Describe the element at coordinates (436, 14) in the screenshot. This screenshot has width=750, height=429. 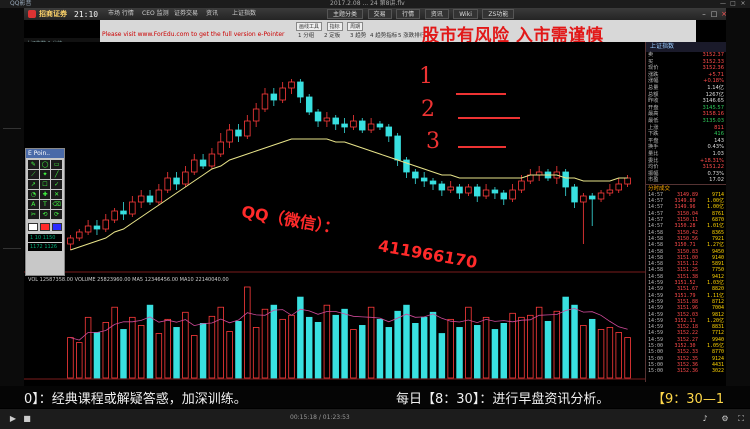
I see `tab-news: 资讯` at that location.